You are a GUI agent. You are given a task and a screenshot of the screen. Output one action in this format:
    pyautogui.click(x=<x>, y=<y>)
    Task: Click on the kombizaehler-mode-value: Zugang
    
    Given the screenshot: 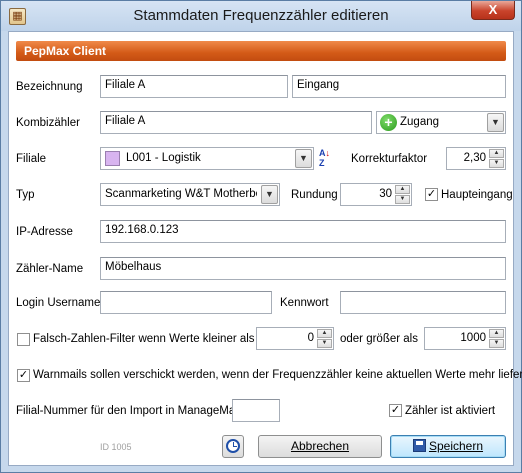 What is the action you would take?
    pyautogui.click(x=420, y=122)
    